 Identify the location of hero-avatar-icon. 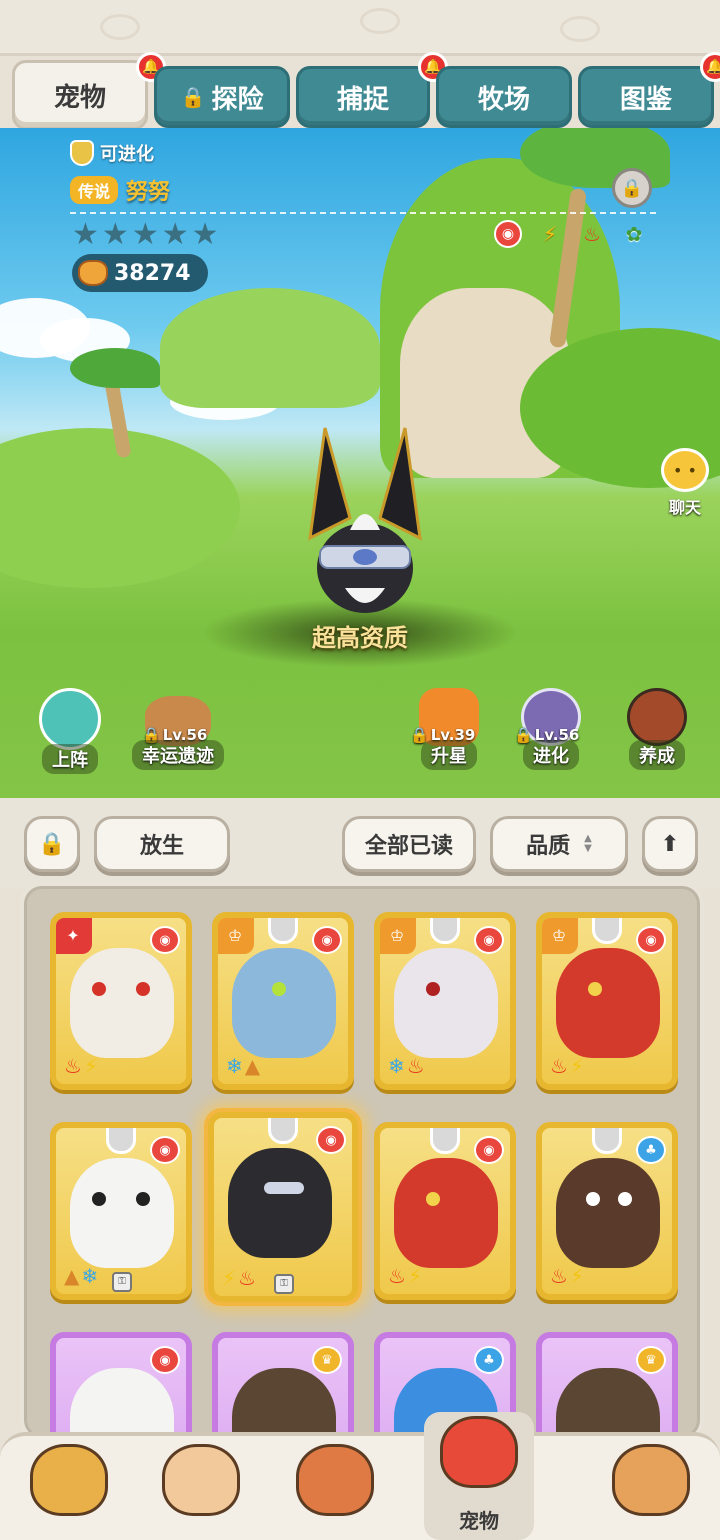
(201, 1480).